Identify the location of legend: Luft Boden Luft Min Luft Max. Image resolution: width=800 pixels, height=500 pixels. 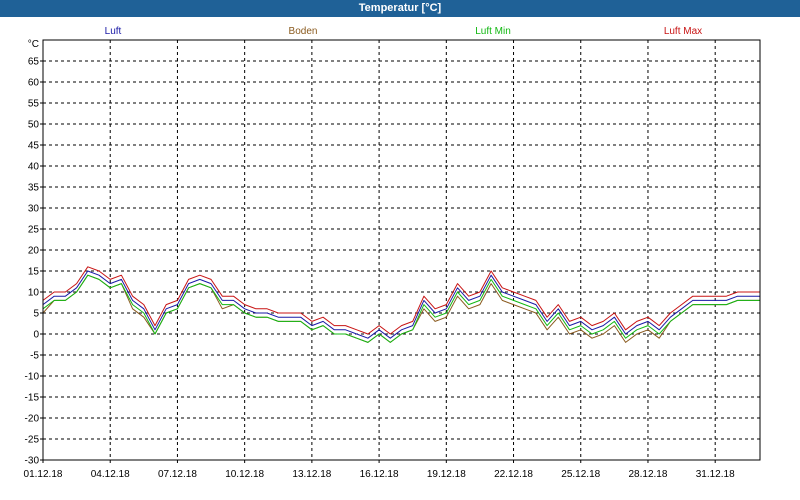
(404, 31).